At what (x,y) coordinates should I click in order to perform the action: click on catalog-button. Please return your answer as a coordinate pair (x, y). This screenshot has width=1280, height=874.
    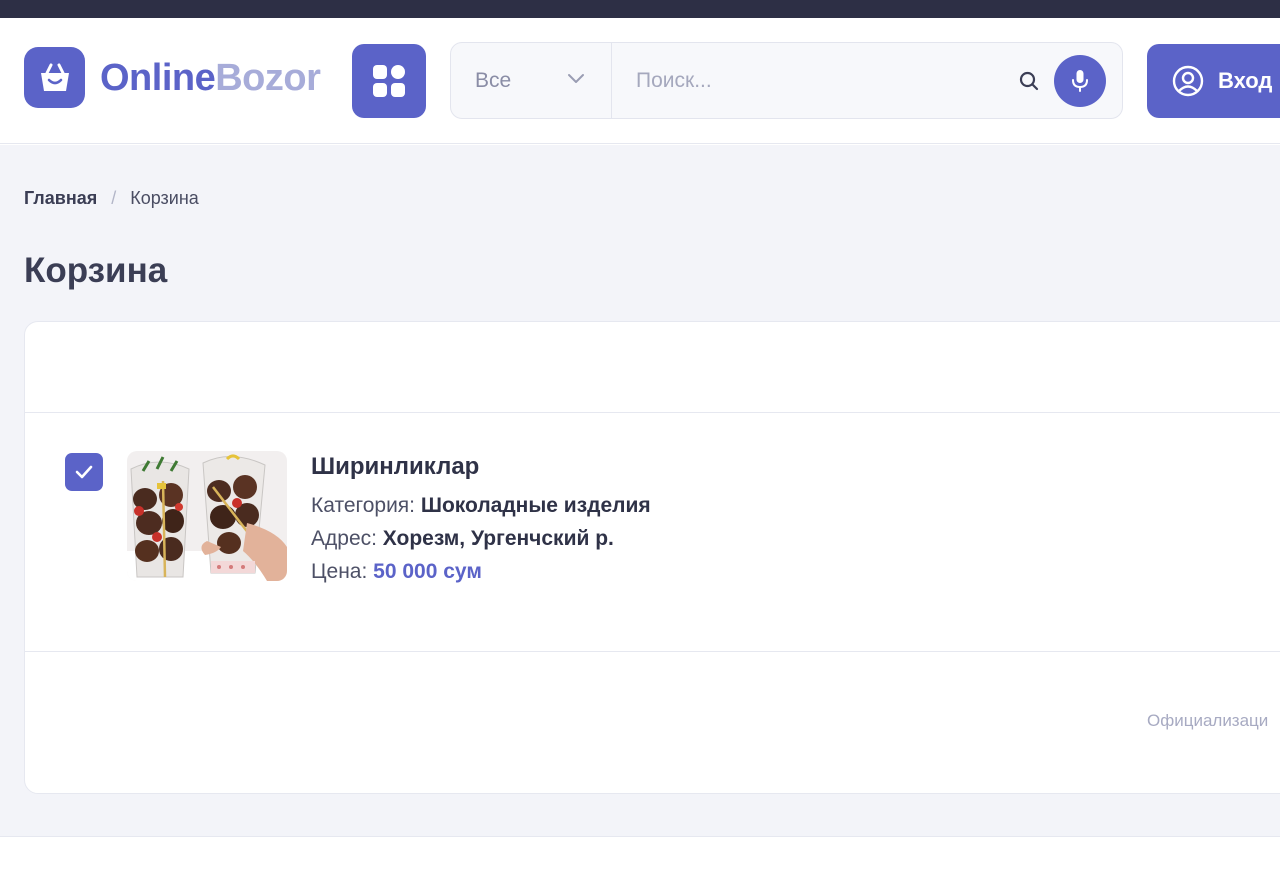
    Looking at the image, I should click on (389, 81).